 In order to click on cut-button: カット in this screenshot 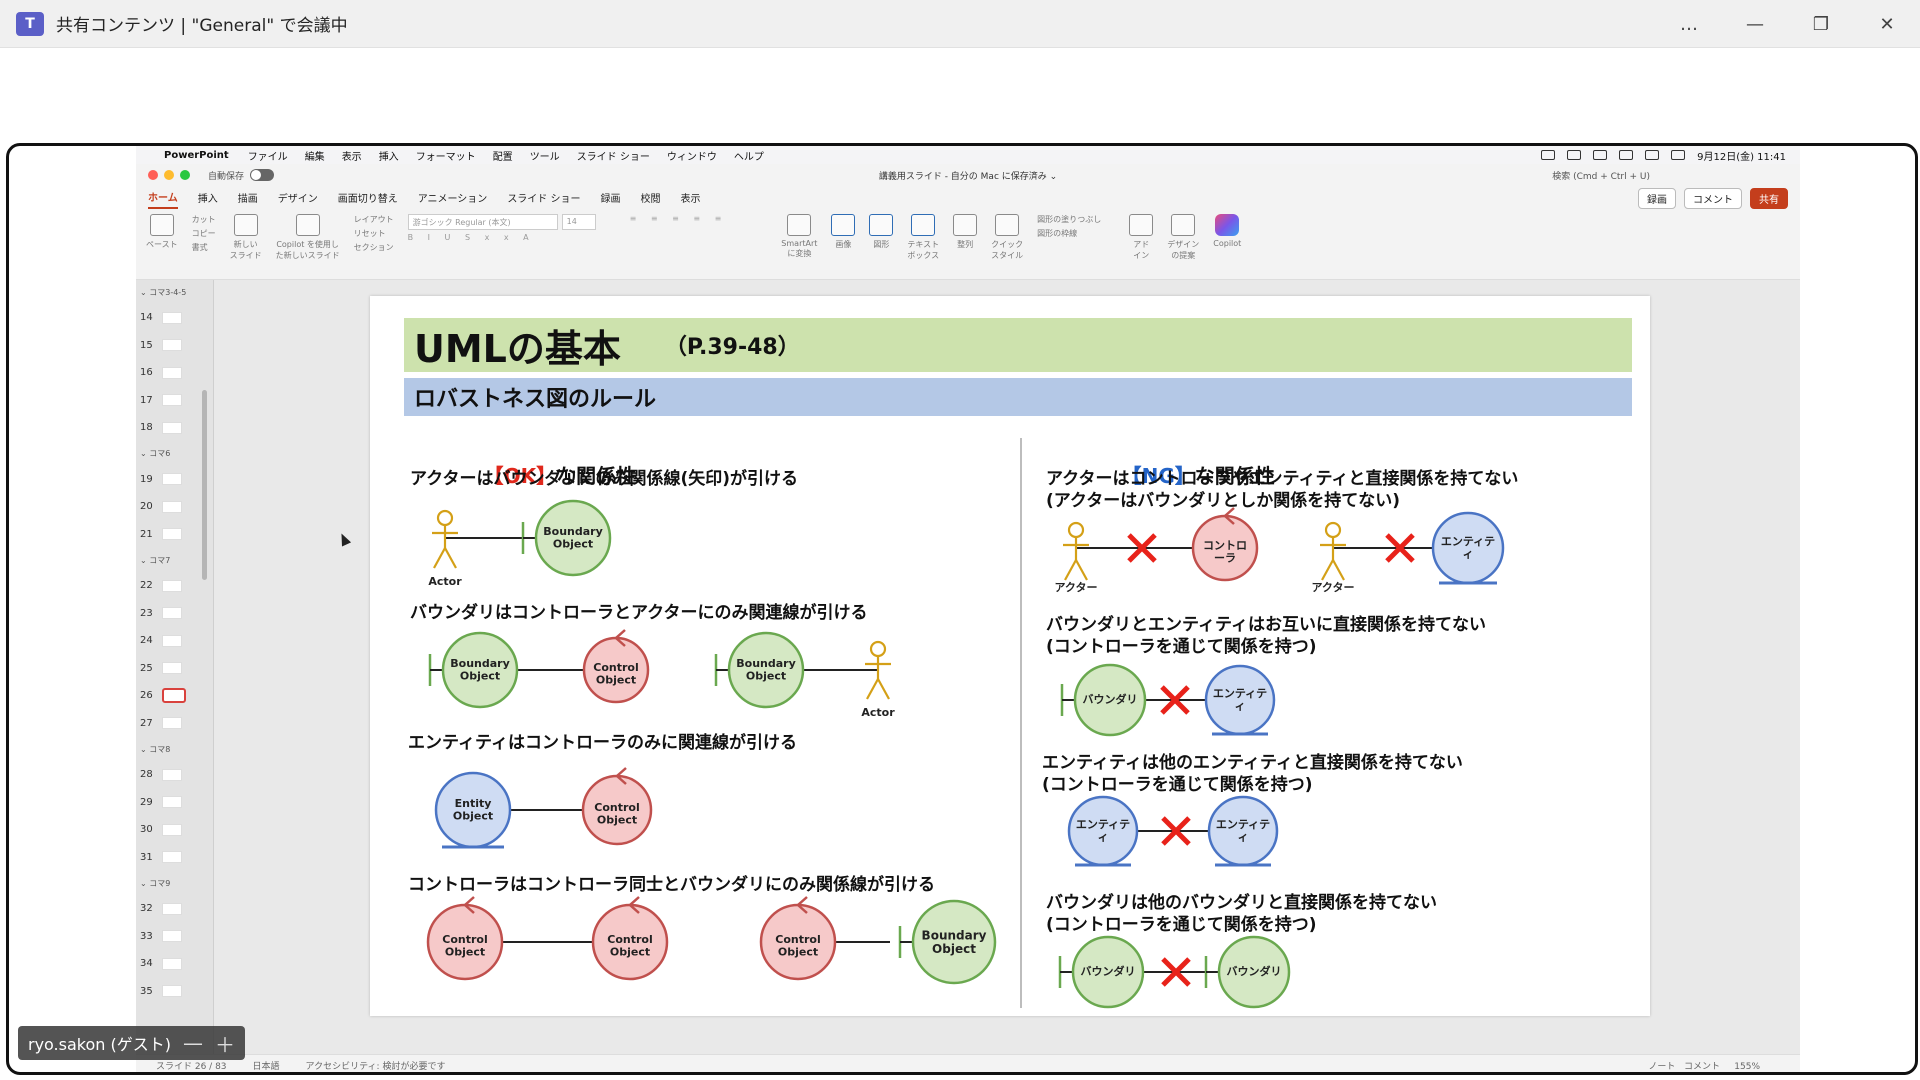, I will do `click(204, 219)`.